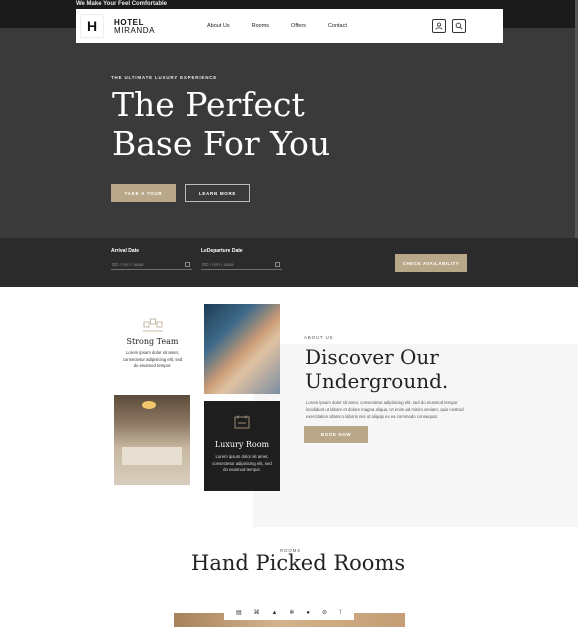  Describe the element at coordinates (340, 613) in the screenshot. I see `cocktail-icon: ⊺` at that location.